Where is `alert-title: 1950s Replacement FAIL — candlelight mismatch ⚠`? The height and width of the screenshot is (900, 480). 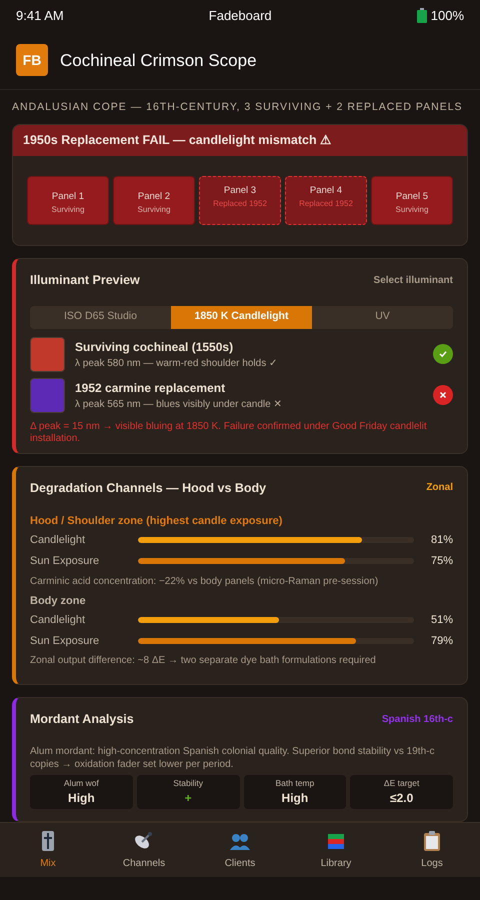
alert-title: 1950s Replacement FAIL — candlelight mismatch ⚠ is located at coordinates (240, 140).